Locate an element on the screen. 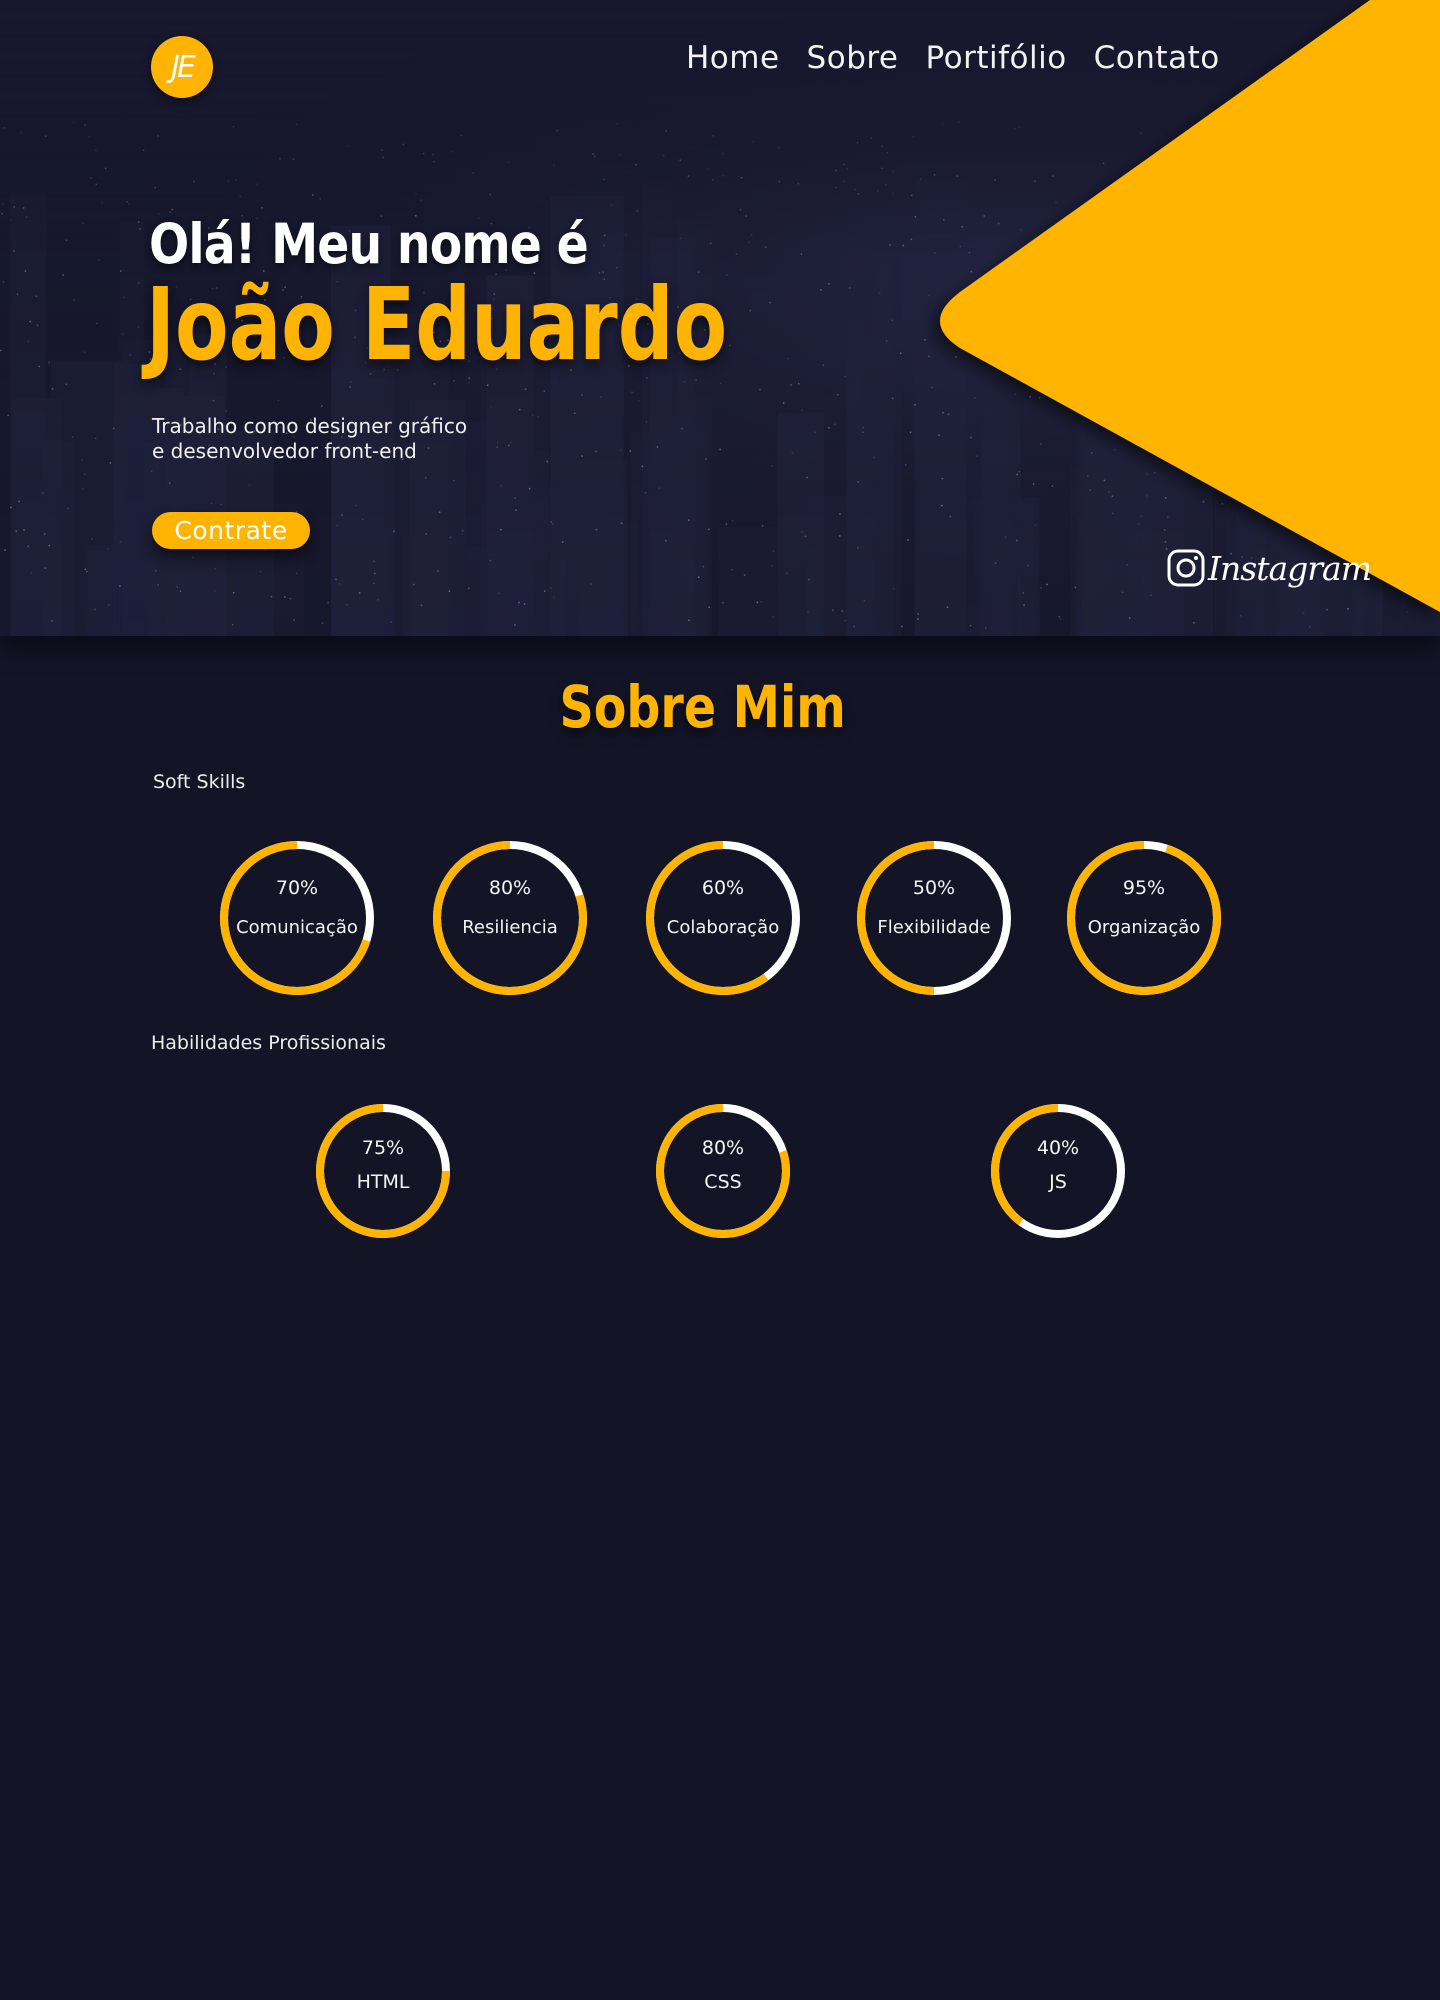  nav-sobre: Sobre is located at coordinates (853, 58).